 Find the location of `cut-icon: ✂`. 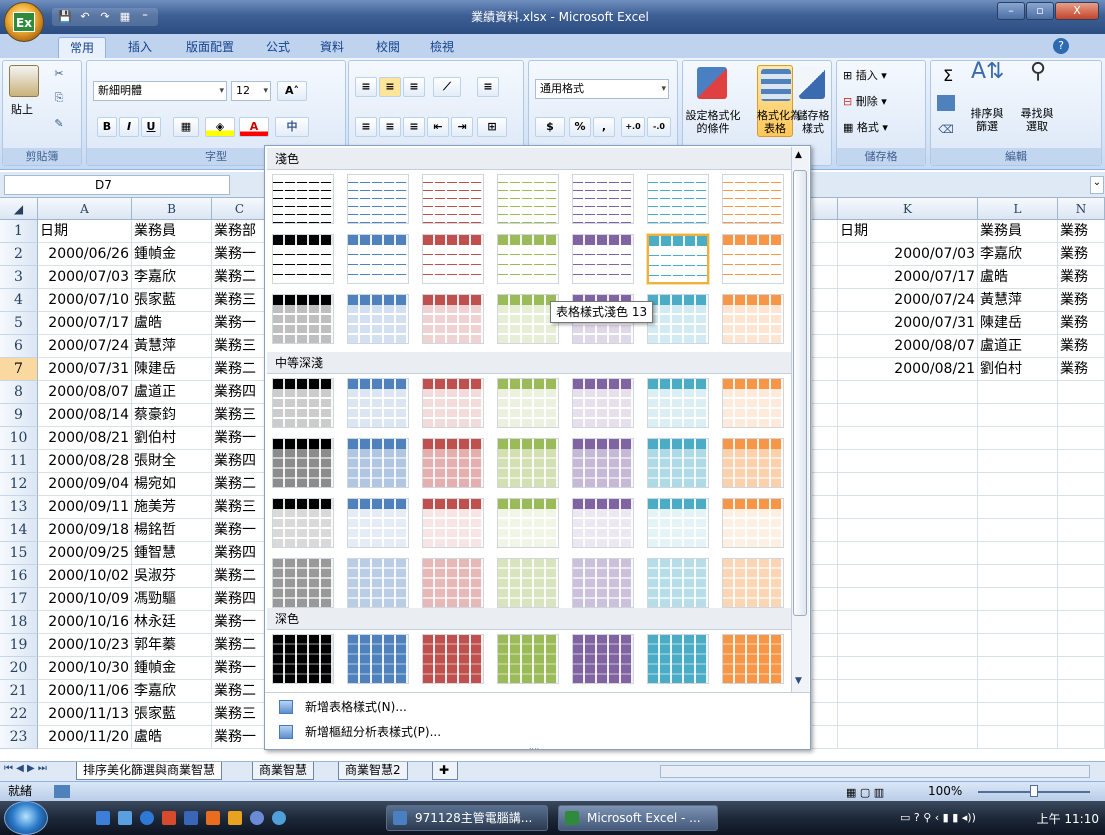

cut-icon: ✂ is located at coordinates (59, 75).